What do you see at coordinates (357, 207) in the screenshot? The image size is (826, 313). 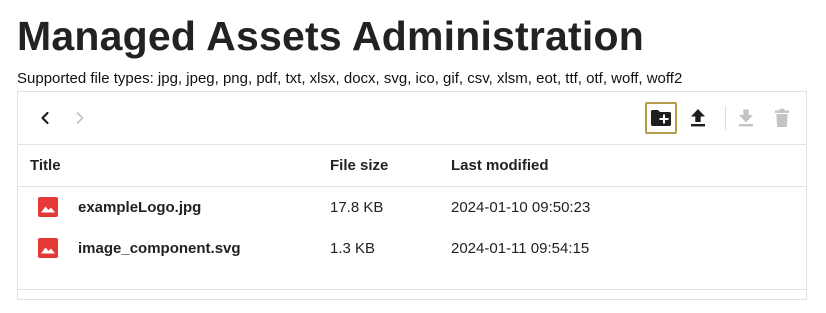 I see `file-size: 17.8 KB` at bounding box center [357, 207].